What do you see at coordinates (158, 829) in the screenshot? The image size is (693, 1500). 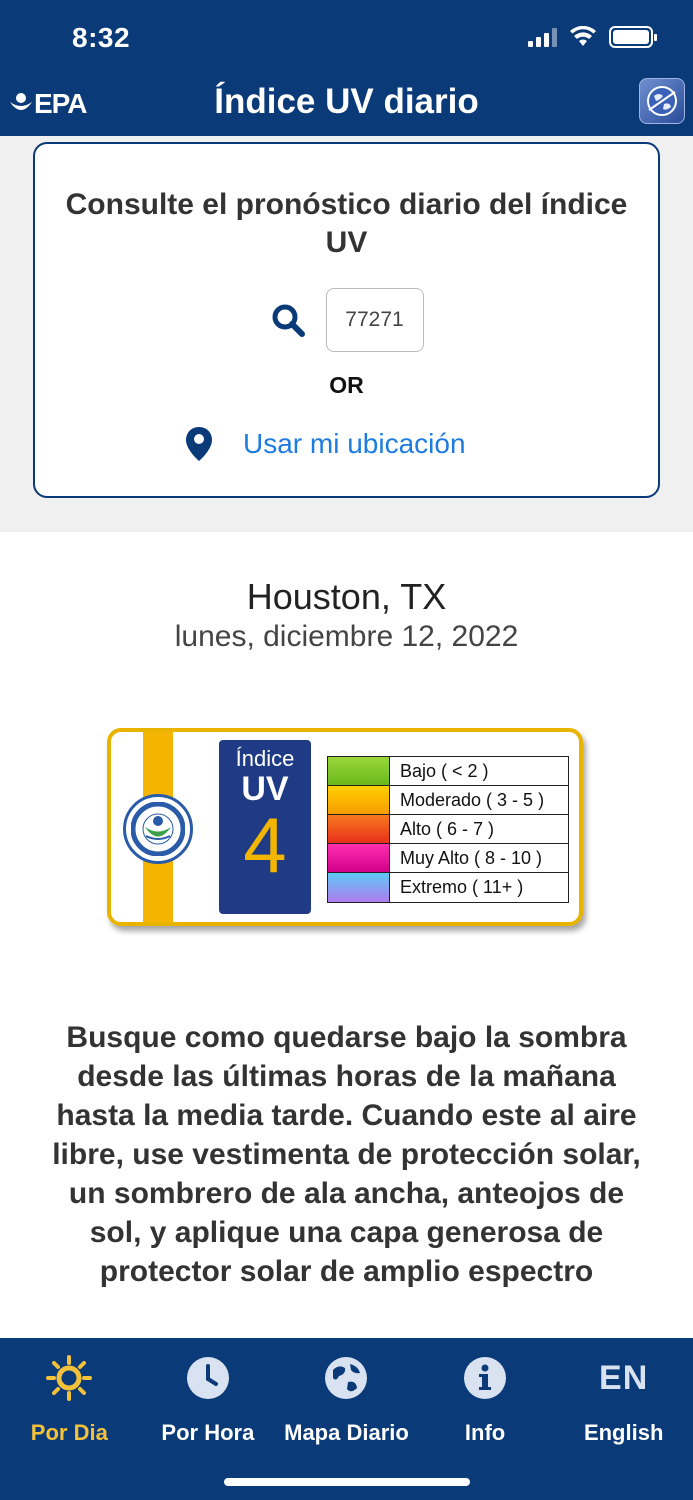 I see `epa-seal-icon` at bounding box center [158, 829].